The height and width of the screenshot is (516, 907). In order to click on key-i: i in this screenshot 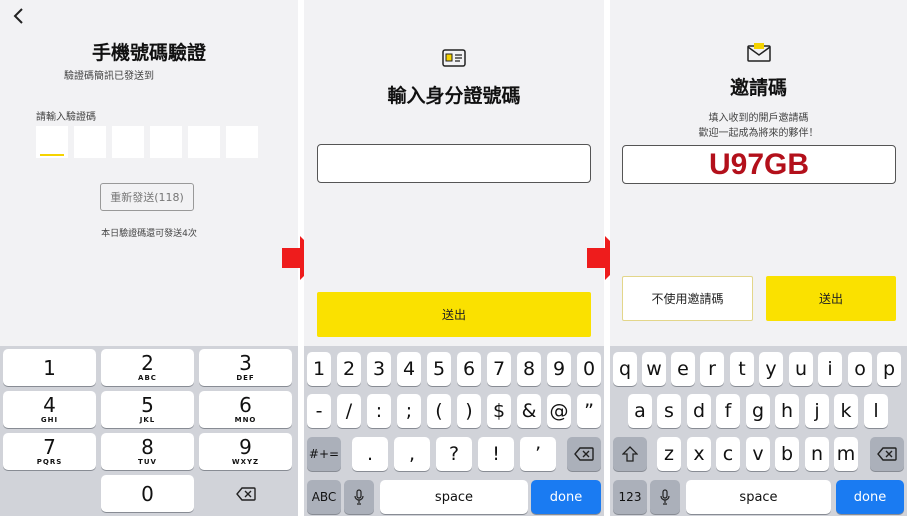, I will do `click(830, 369)`.